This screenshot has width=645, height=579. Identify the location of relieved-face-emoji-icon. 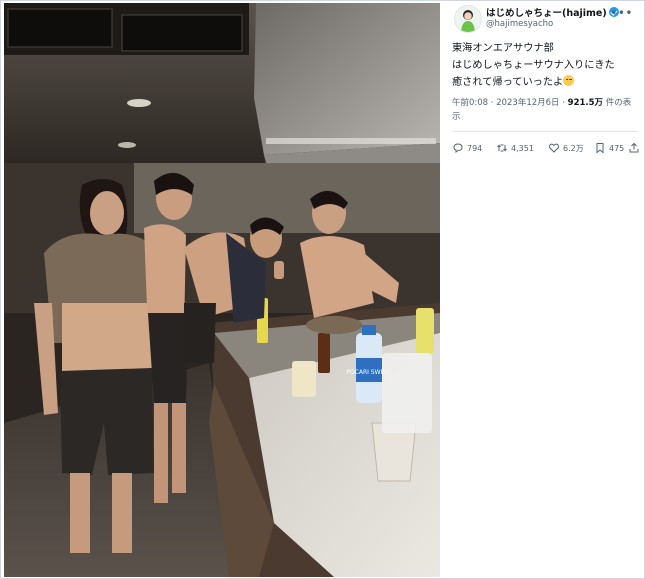
(569, 80).